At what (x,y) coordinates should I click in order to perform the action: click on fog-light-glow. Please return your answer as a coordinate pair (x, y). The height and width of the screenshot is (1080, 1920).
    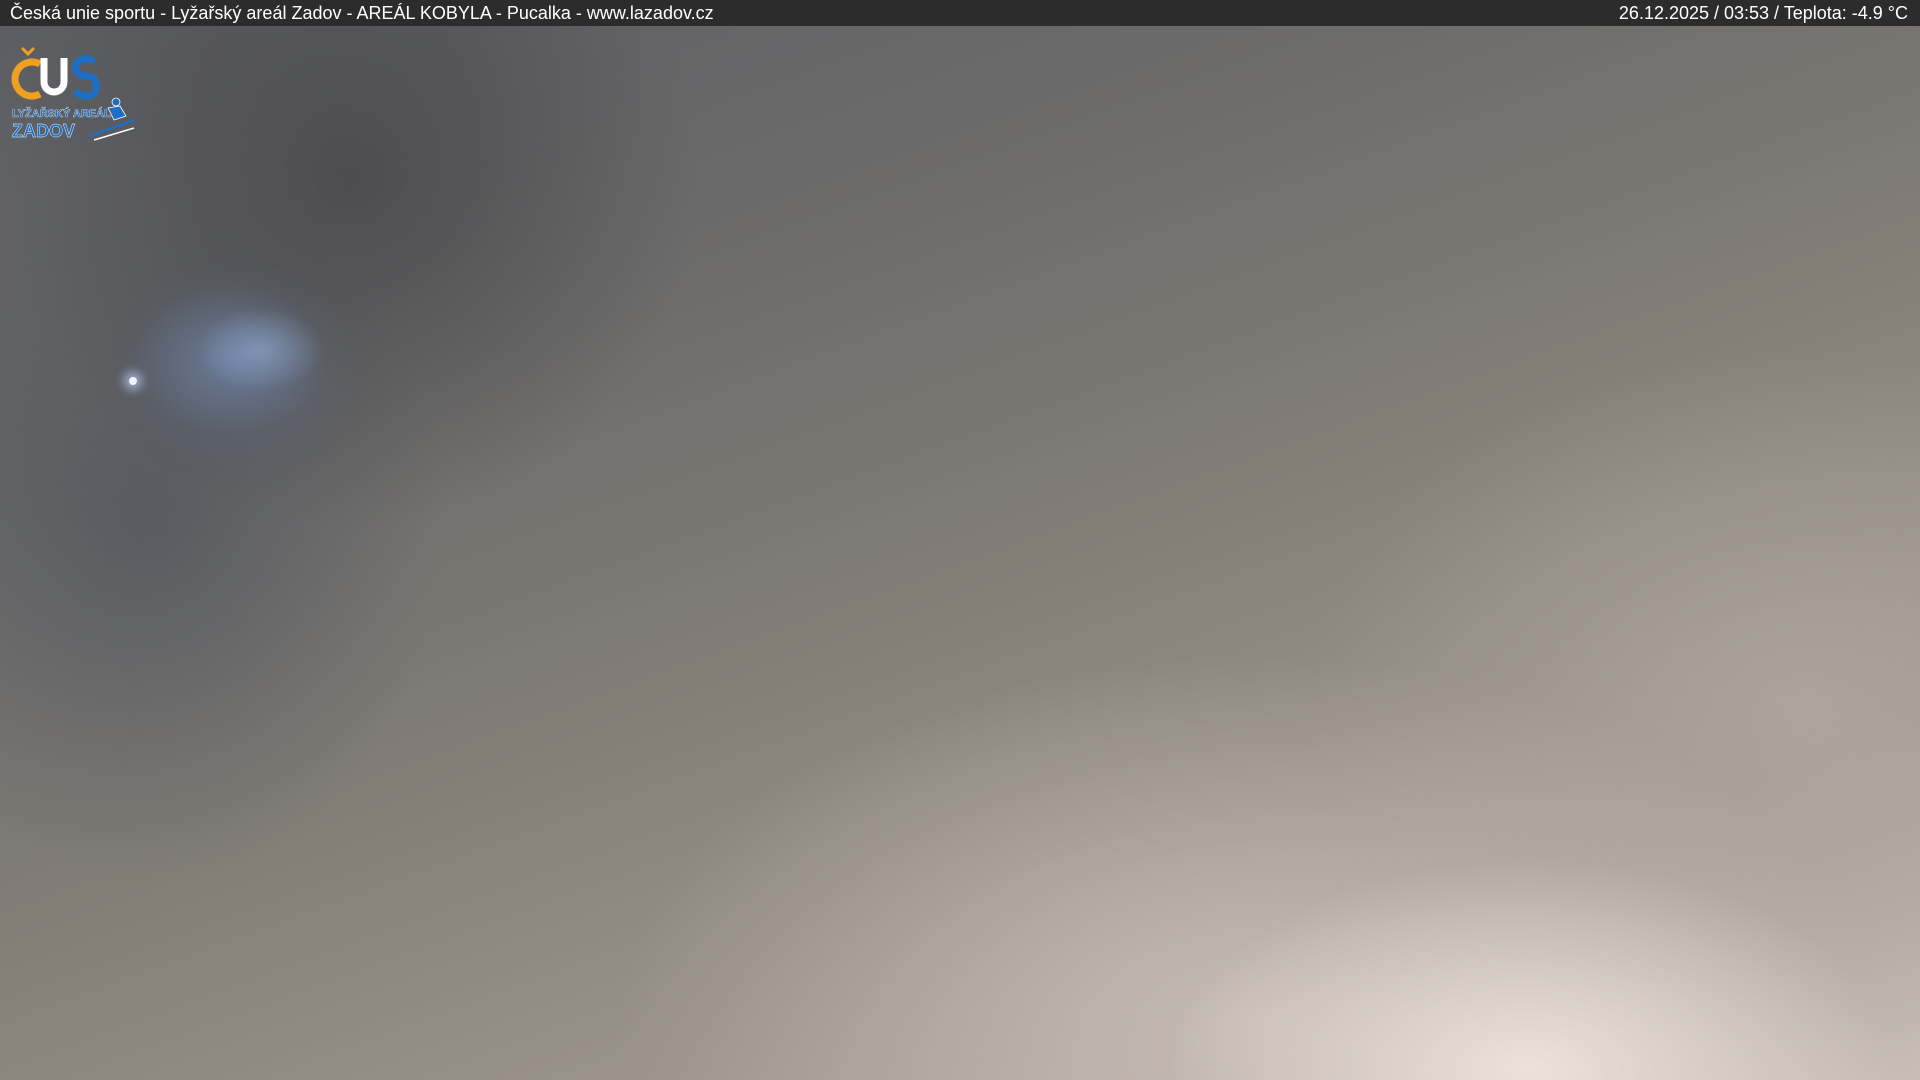
    Looking at the image, I should click on (240, 360).